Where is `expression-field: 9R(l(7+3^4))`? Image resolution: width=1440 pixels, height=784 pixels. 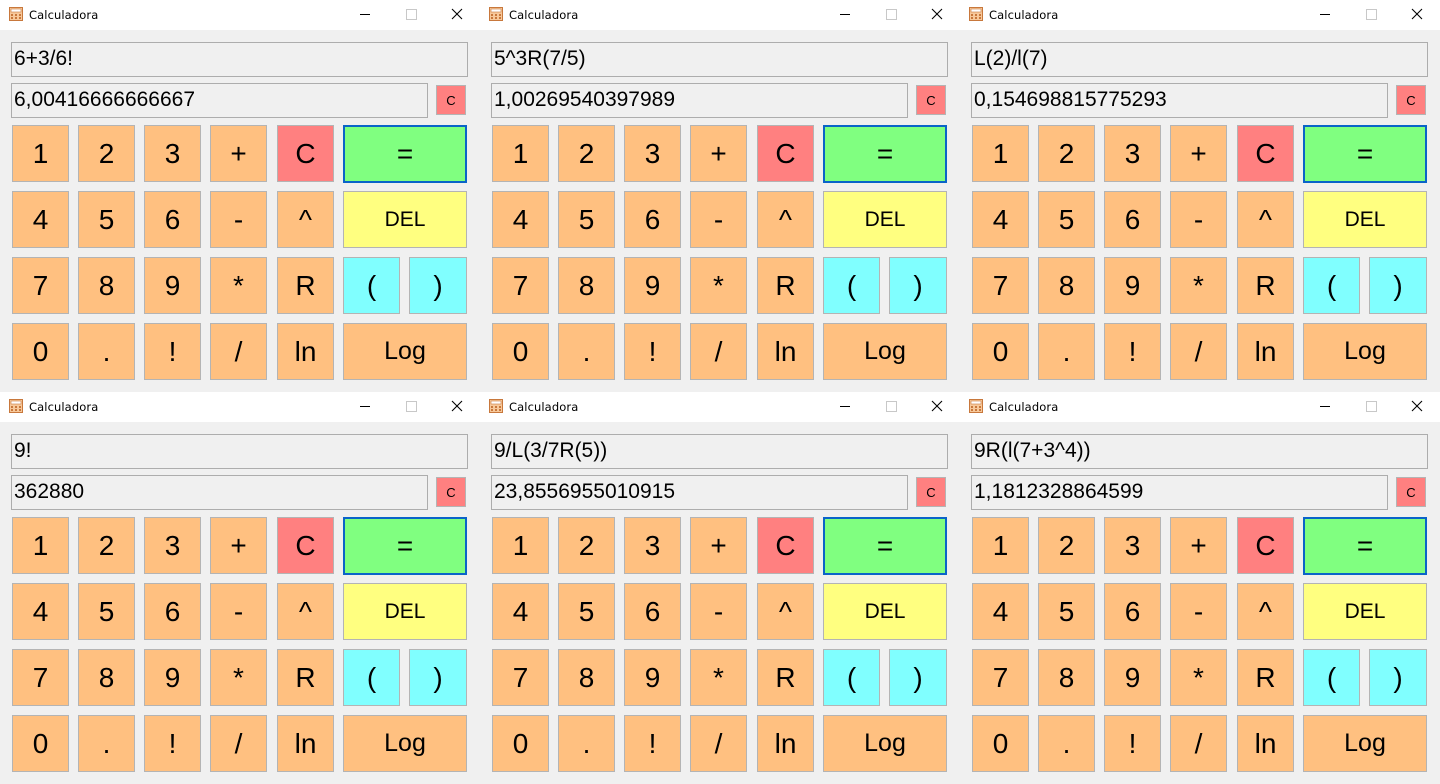 expression-field: 9R(l(7+3^4)) is located at coordinates (1199, 451).